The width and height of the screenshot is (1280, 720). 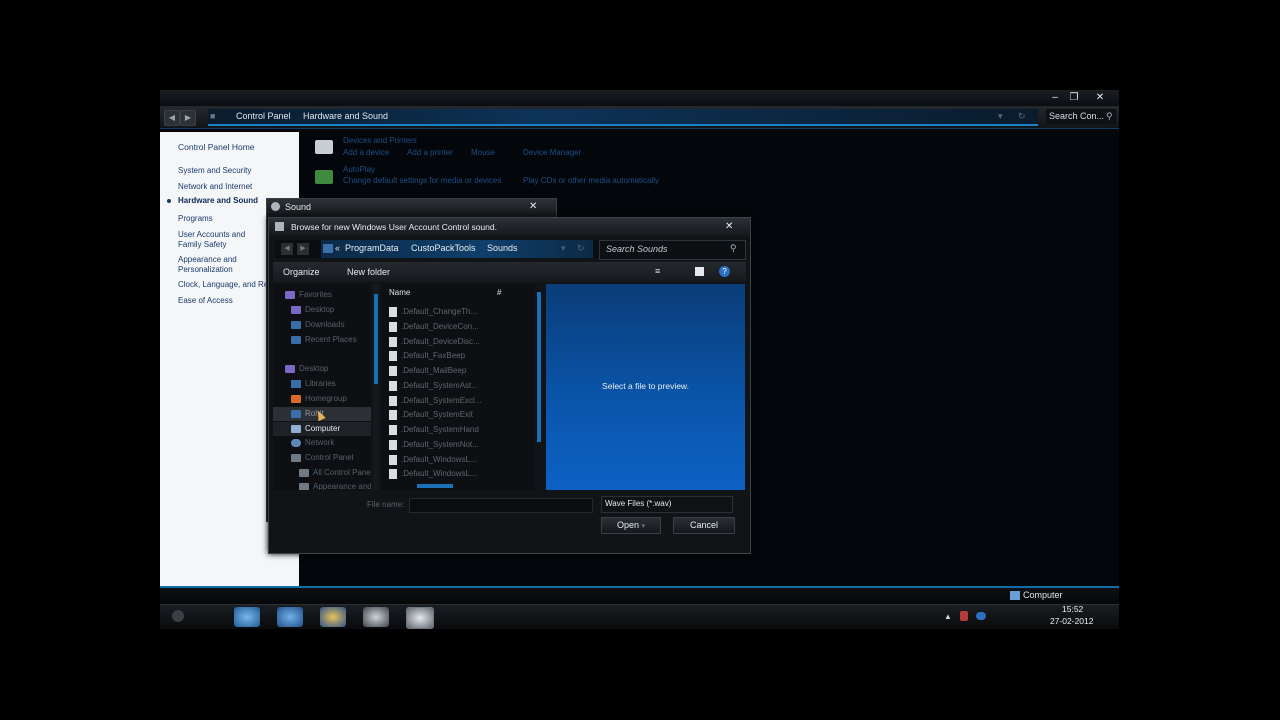 What do you see at coordinates (222, 284) in the screenshot?
I see `sidebar-item-clock: Clock, Language, and Region` at bounding box center [222, 284].